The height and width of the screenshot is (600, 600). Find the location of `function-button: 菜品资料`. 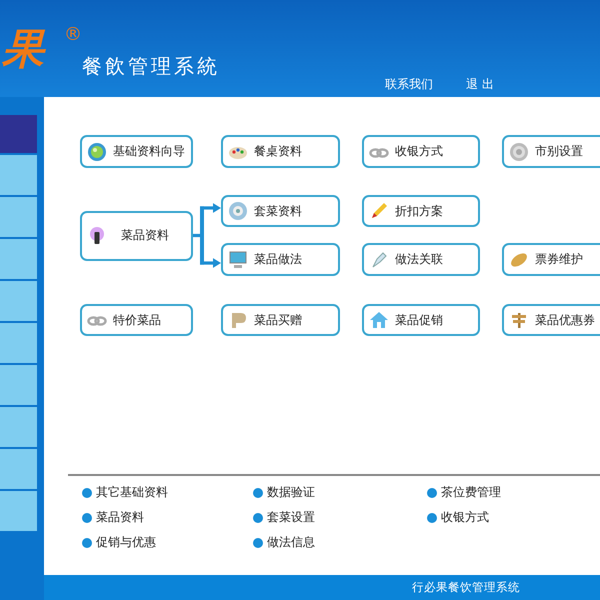

function-button: 菜品资料 is located at coordinates (136, 235).